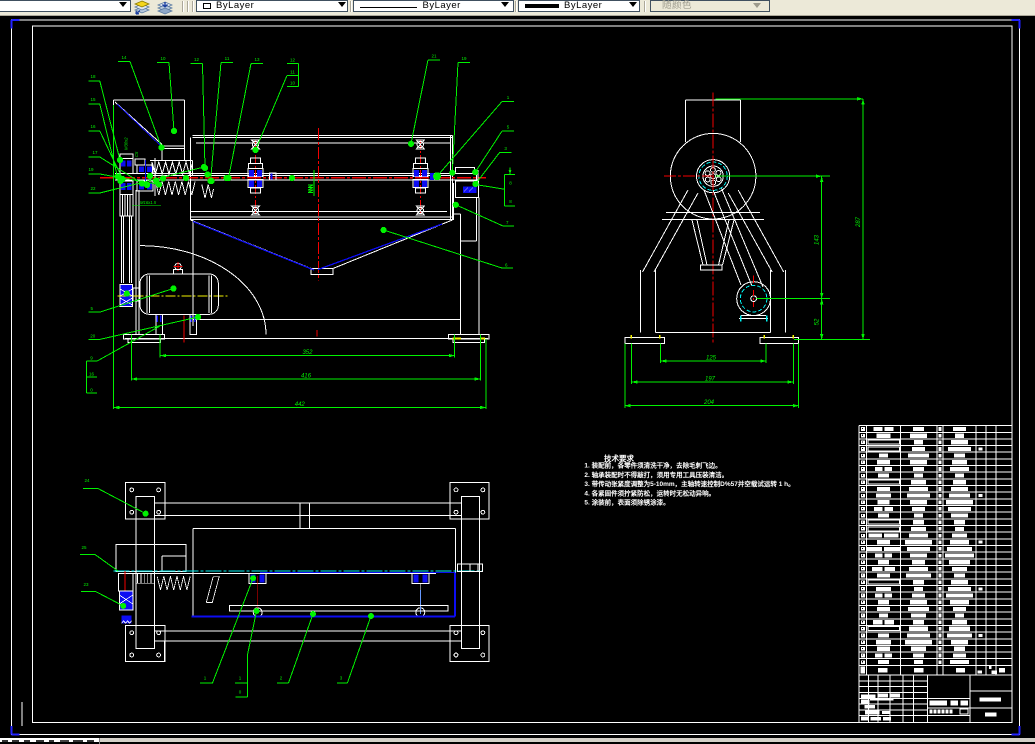 The image size is (1035, 744). Describe the element at coordinates (711, 359) in the screenshot. I see `svg-text: 125` at that location.